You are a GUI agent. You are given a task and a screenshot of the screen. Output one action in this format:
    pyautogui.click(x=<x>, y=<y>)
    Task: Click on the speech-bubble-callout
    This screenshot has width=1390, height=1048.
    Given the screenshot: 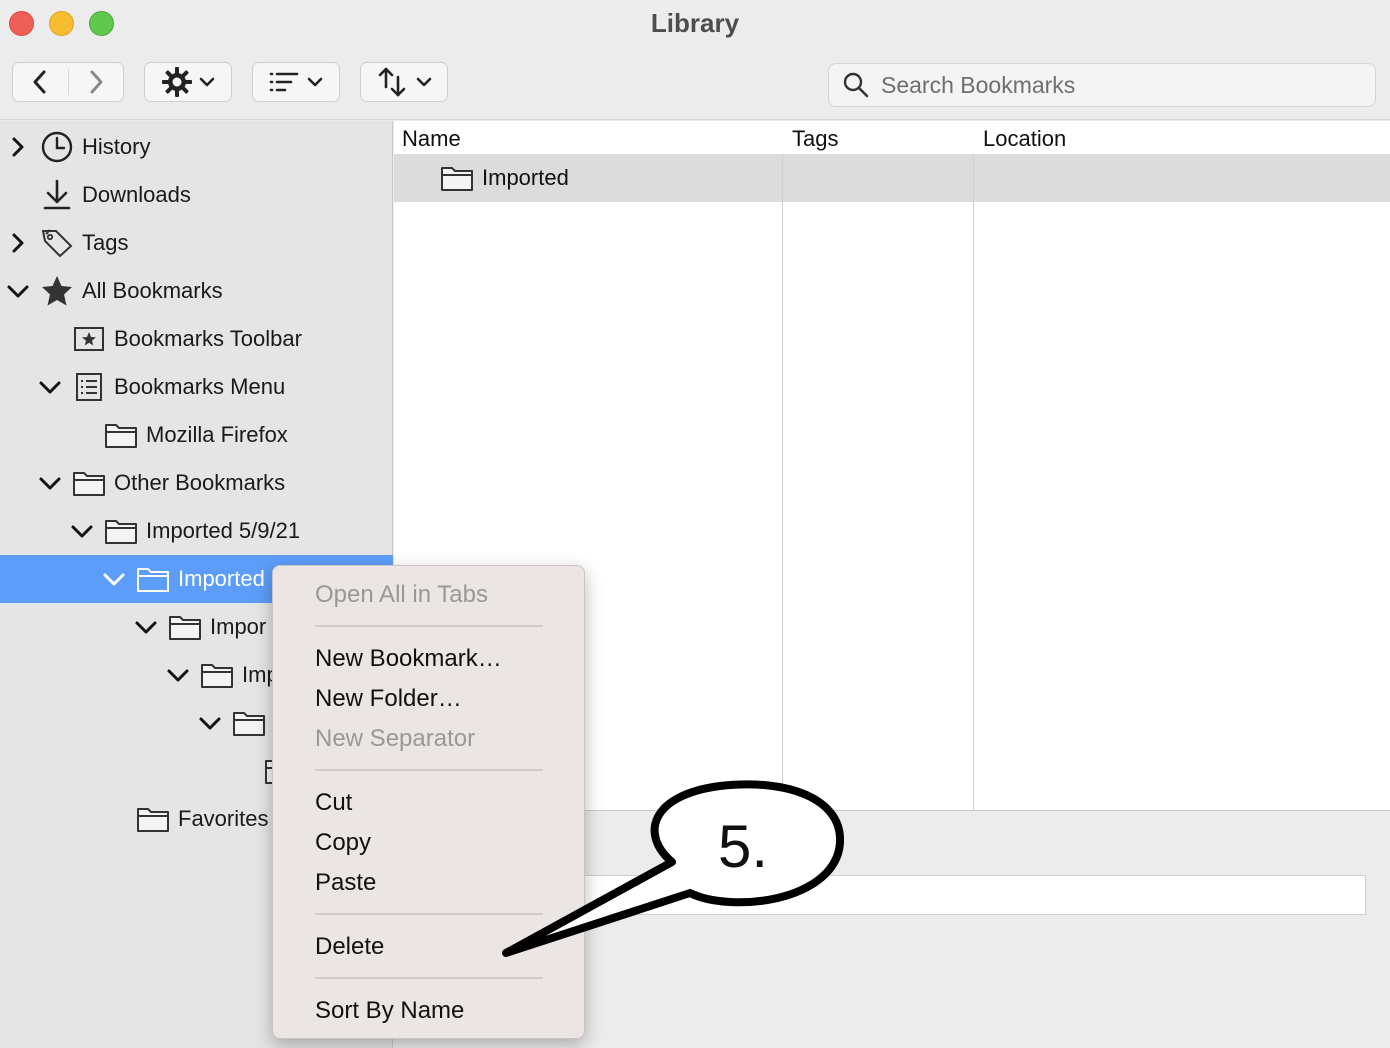 What is the action you would take?
    pyautogui.click(x=673, y=868)
    